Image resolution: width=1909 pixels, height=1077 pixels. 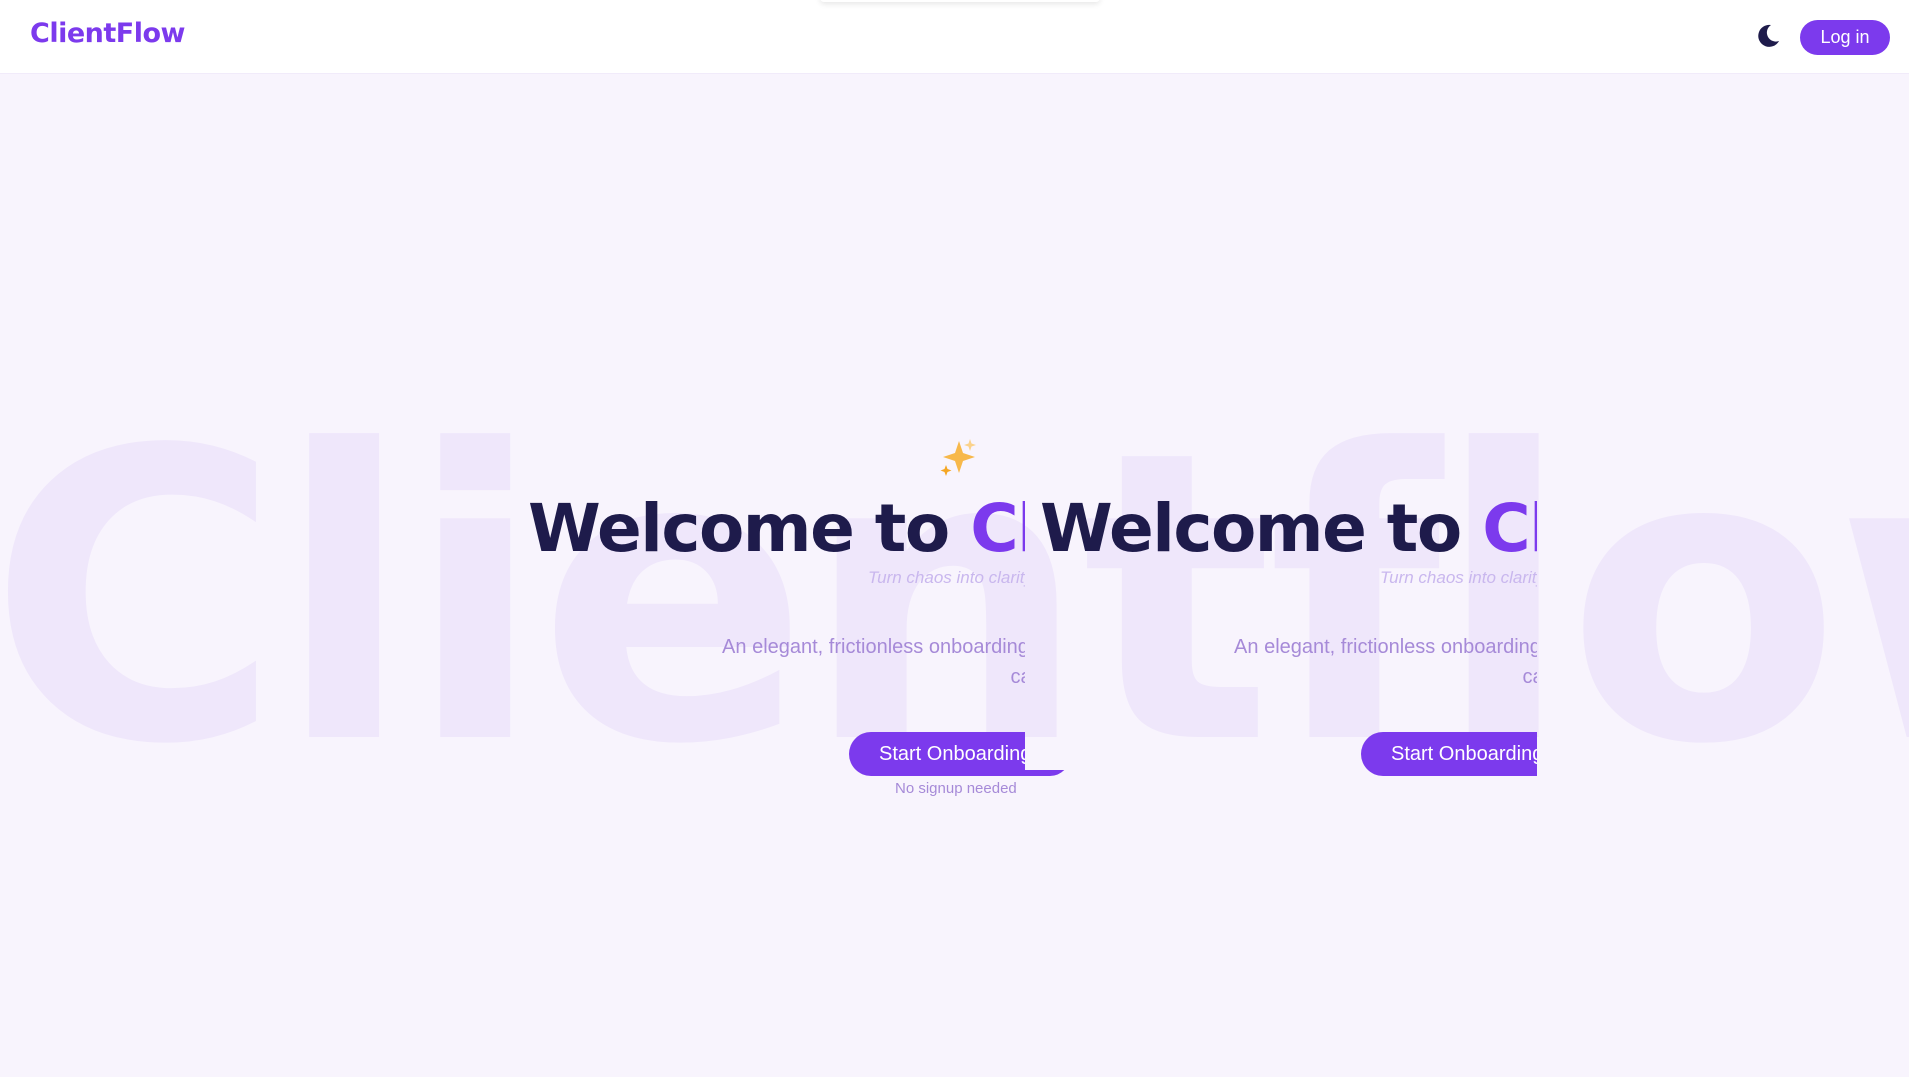 What do you see at coordinates (956, 788) in the screenshot?
I see `no-signup-note: No signup needed` at bounding box center [956, 788].